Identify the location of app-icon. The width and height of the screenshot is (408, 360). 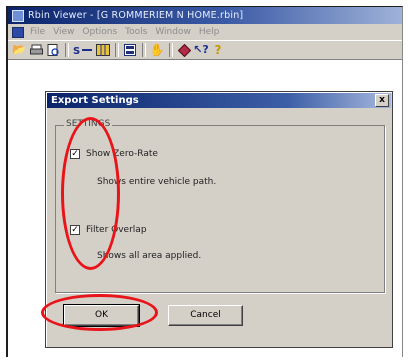
(18, 15).